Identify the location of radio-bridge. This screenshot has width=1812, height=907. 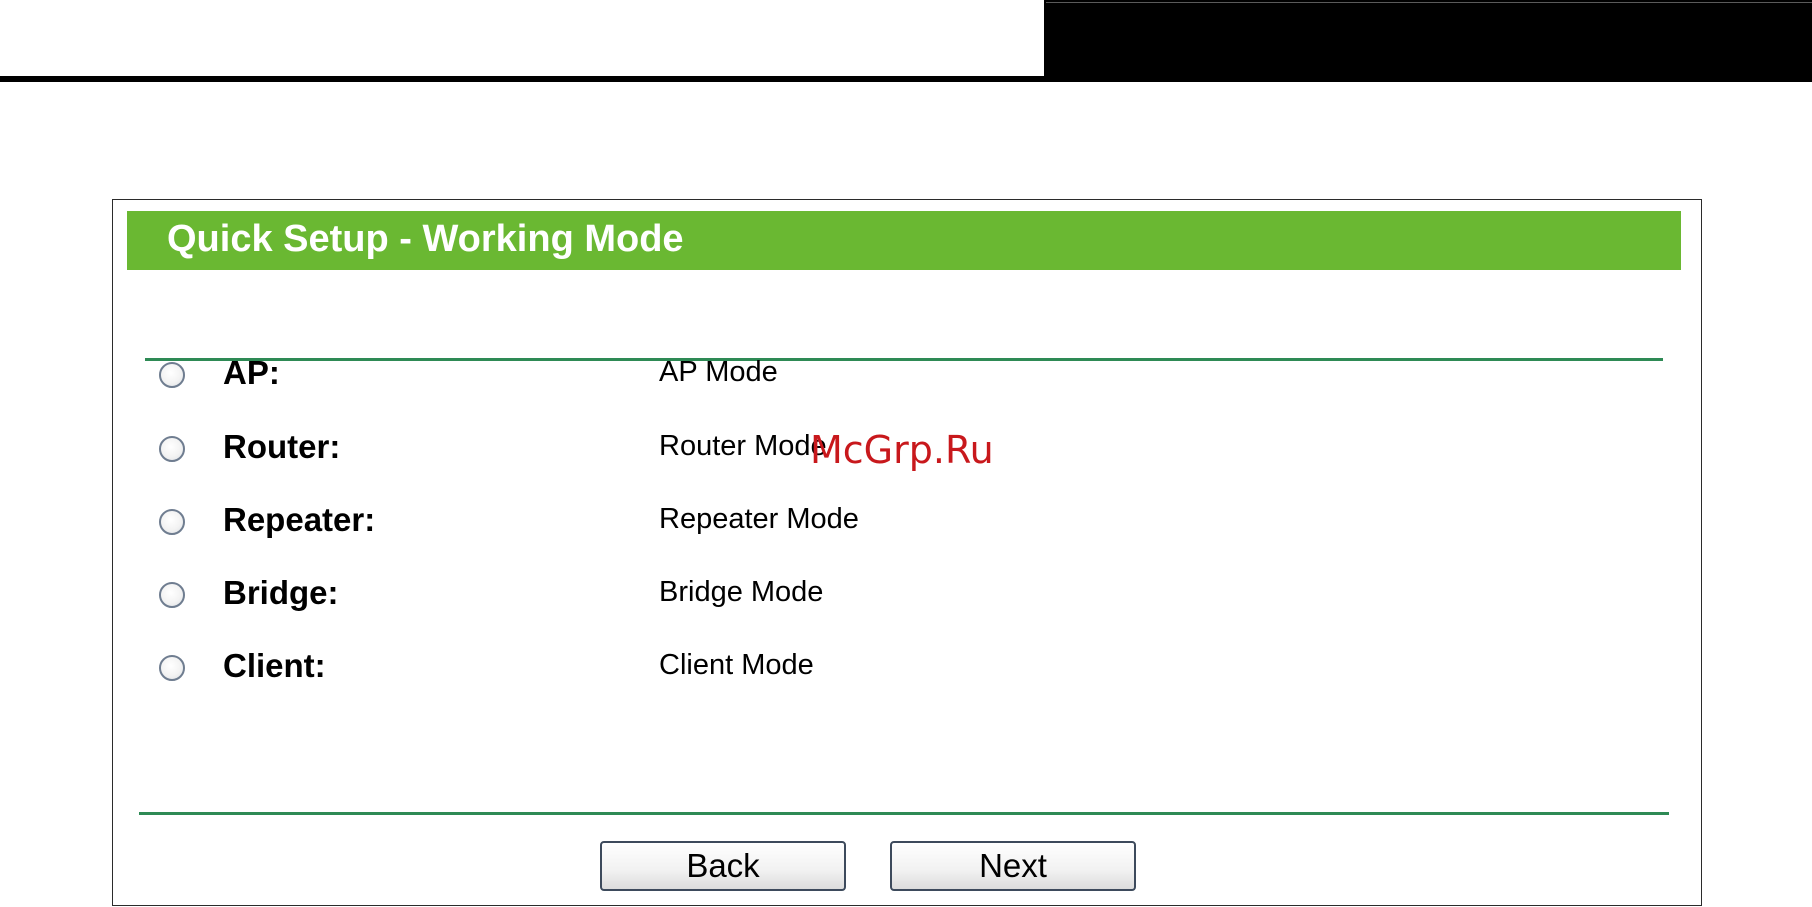
(172, 595).